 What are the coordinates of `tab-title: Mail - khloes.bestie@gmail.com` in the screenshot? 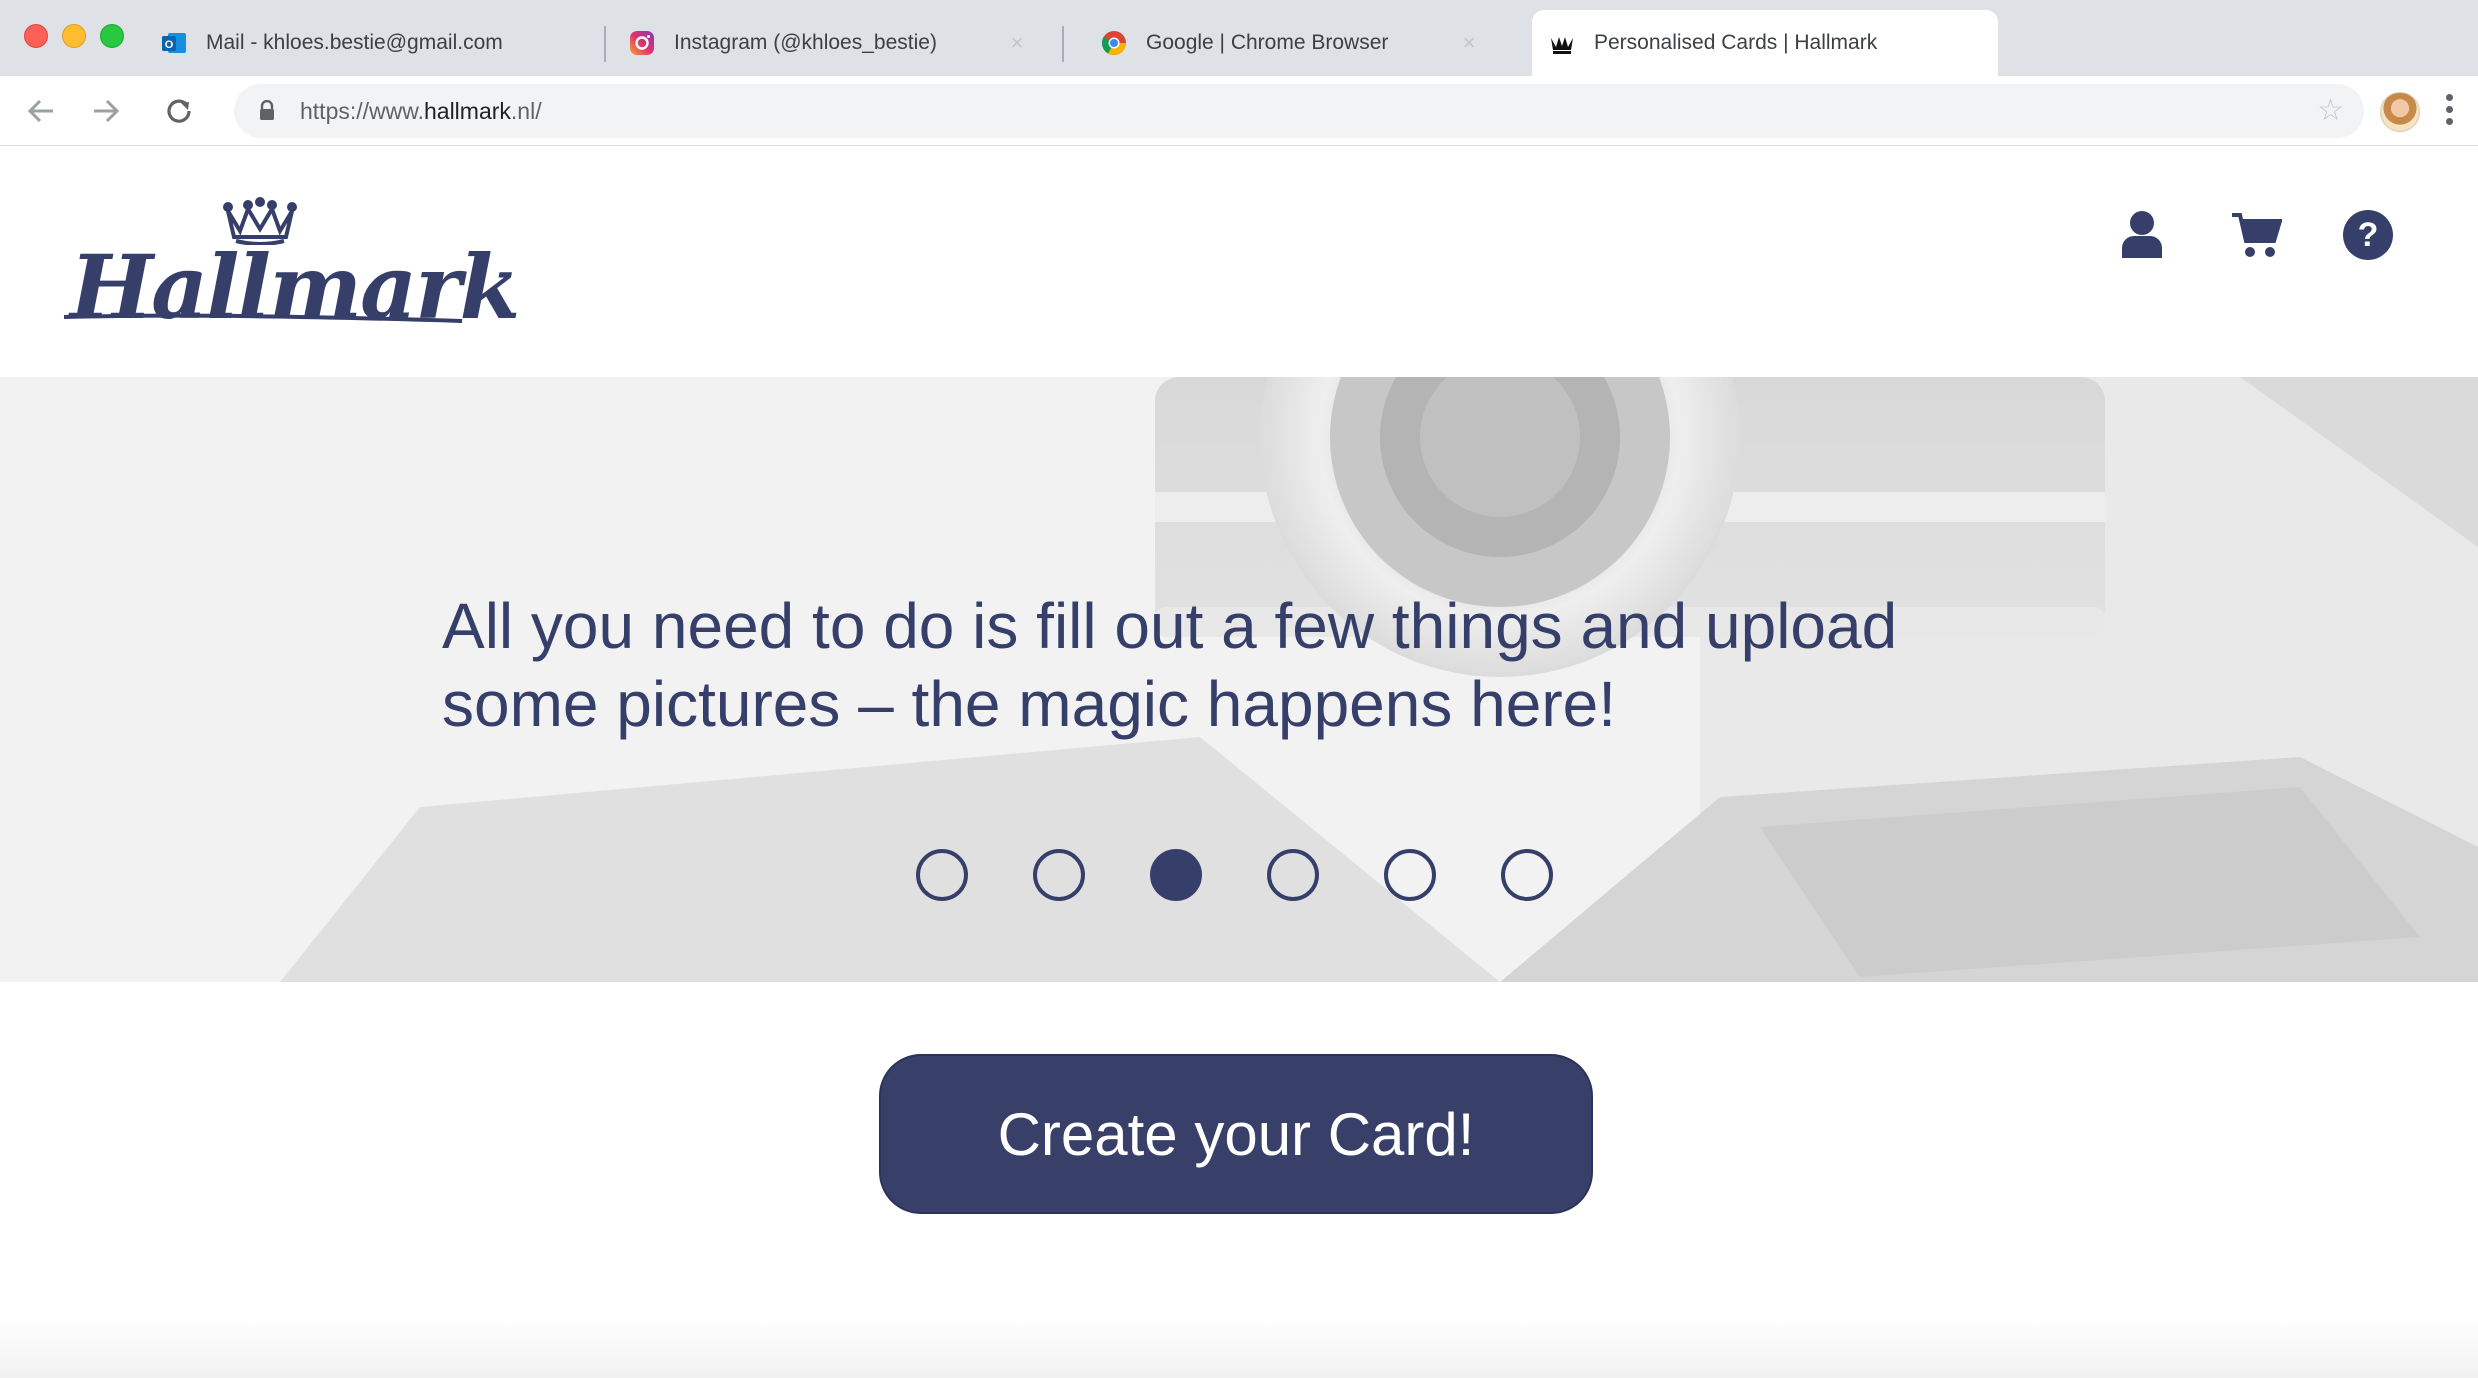 It's located at (354, 42).